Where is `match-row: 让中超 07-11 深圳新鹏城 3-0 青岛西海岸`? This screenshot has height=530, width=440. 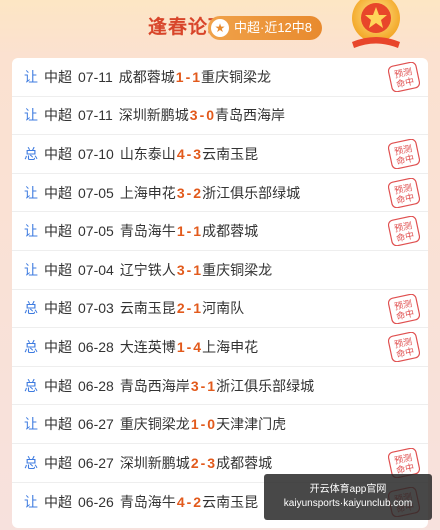
match-row: 让中超 07-11 深圳新鹏城 3-0 青岛西海岸 is located at coordinates (220, 116).